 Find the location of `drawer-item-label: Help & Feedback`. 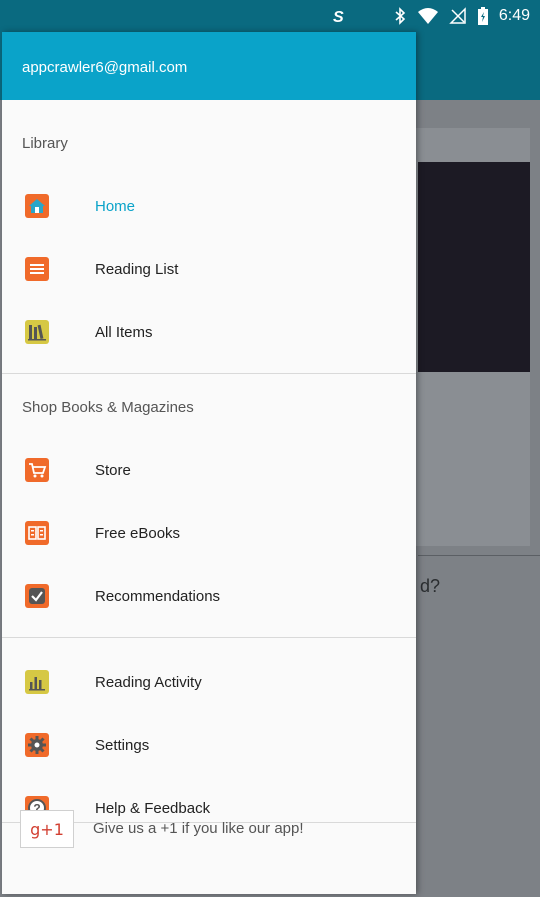

drawer-item-label: Help & Feedback is located at coordinates (153, 808).